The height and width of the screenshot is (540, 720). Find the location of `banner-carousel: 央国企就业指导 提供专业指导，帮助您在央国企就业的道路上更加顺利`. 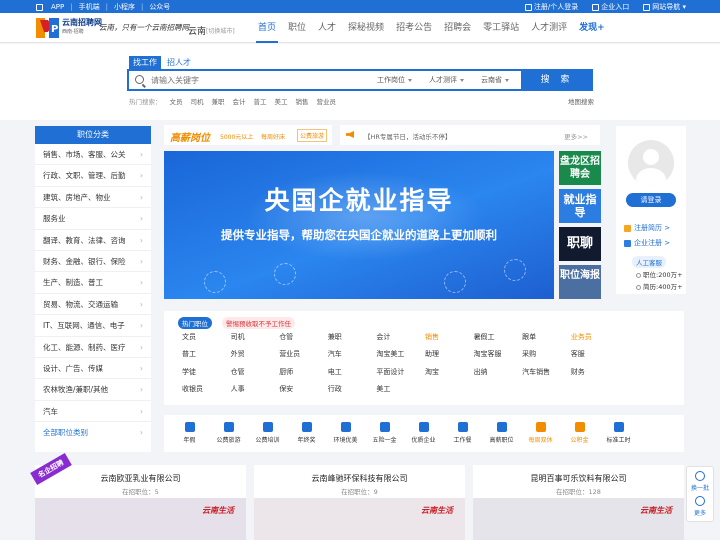

banner-carousel: 央国企就业指导 提供专业指导，帮助您在央国企就业的道路上更加顺利 is located at coordinates (359, 225).